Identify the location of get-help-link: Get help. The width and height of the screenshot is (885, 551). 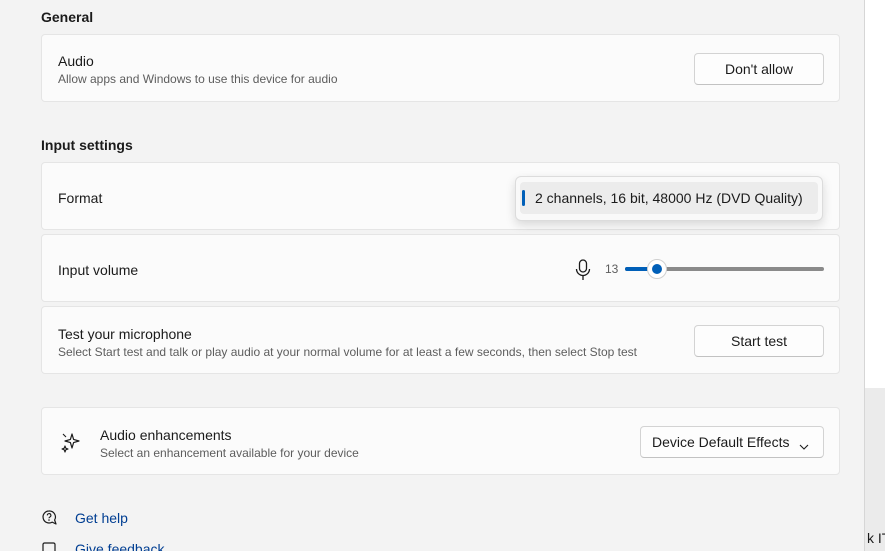
(84, 518).